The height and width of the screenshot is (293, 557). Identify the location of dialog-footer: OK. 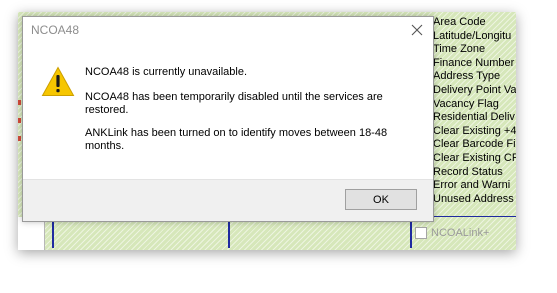
(228, 200).